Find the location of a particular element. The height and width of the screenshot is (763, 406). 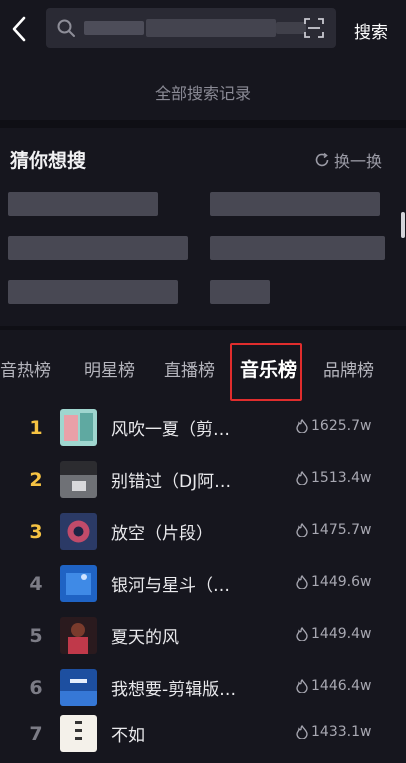

search-button: 搜索 is located at coordinates (371, 30).